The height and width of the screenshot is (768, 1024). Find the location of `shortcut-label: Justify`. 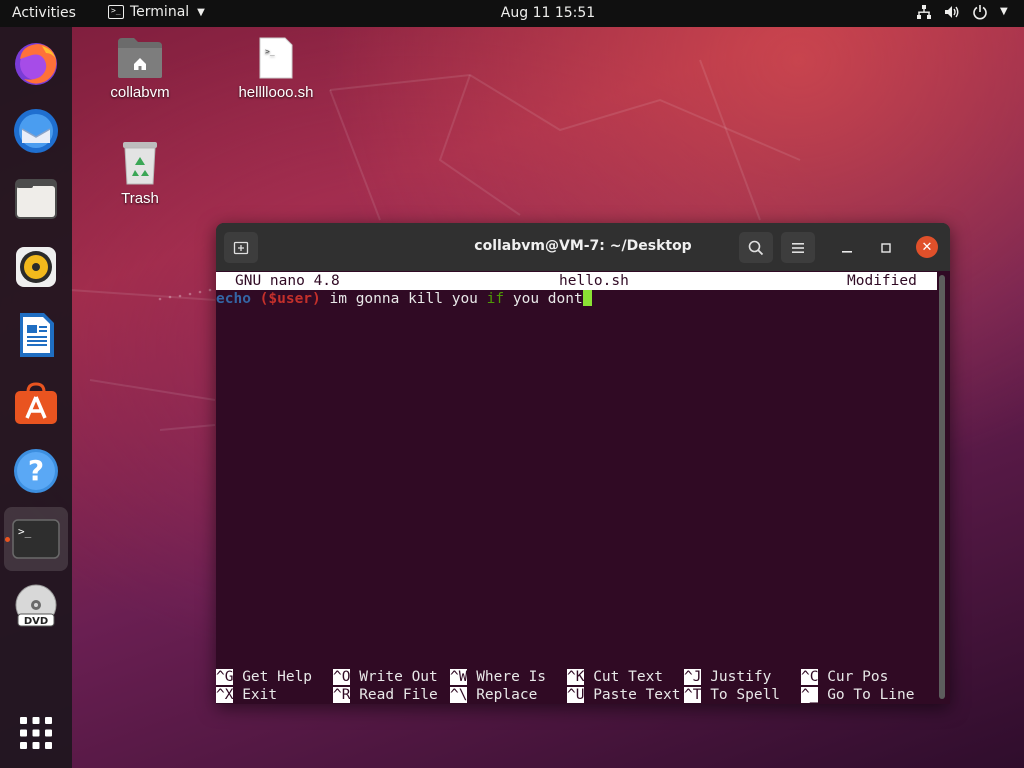

shortcut-label: Justify is located at coordinates (741, 677).